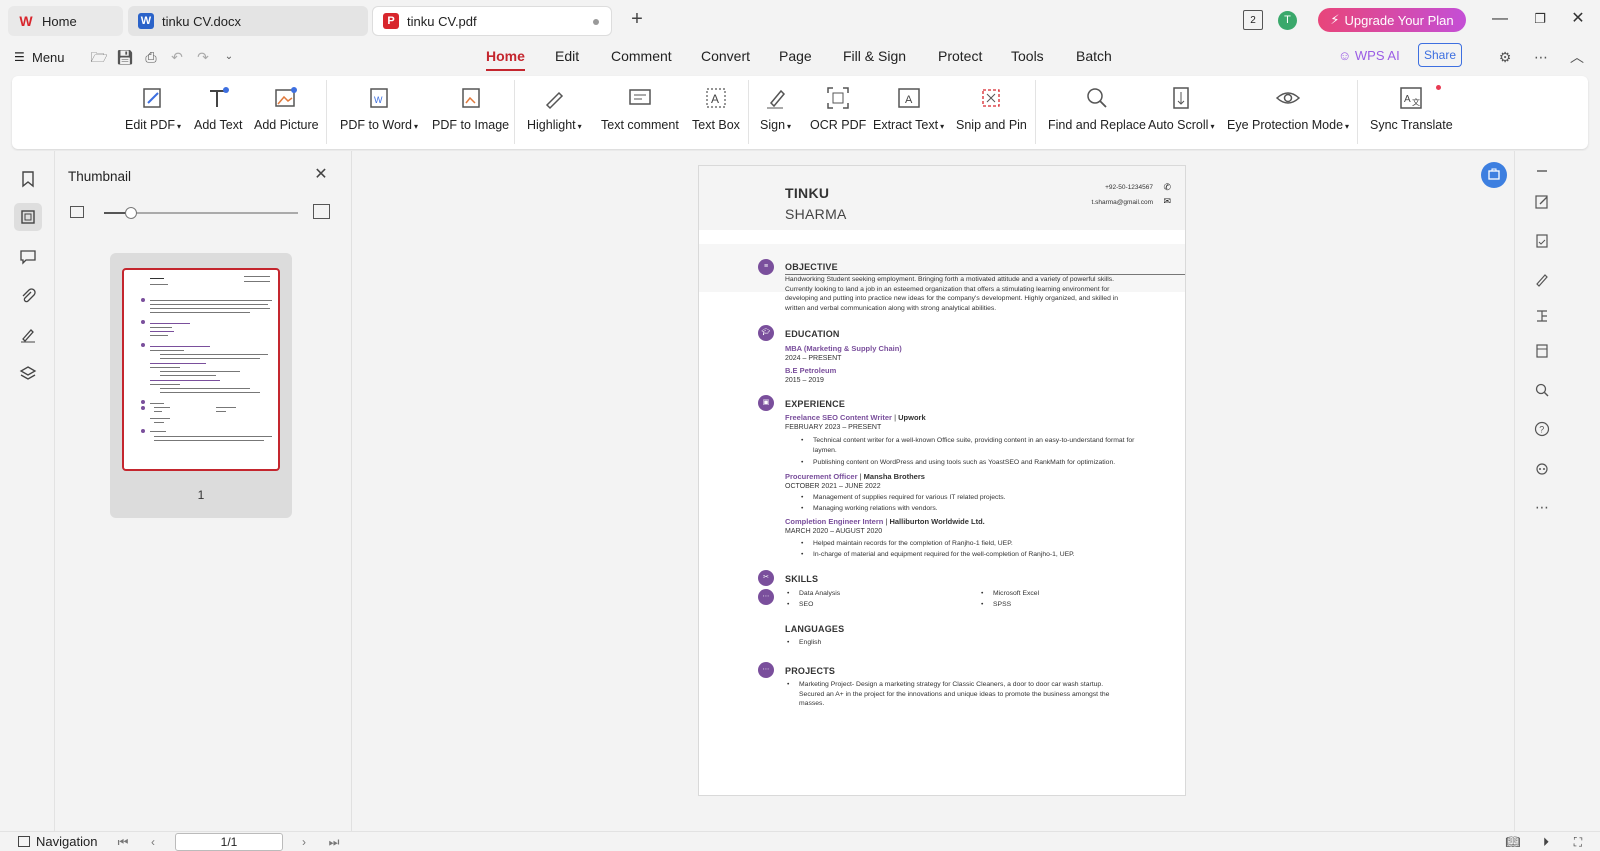 The width and height of the screenshot is (1600, 851). What do you see at coordinates (1542, 241) in the screenshot?
I see `document-check-icon` at bounding box center [1542, 241].